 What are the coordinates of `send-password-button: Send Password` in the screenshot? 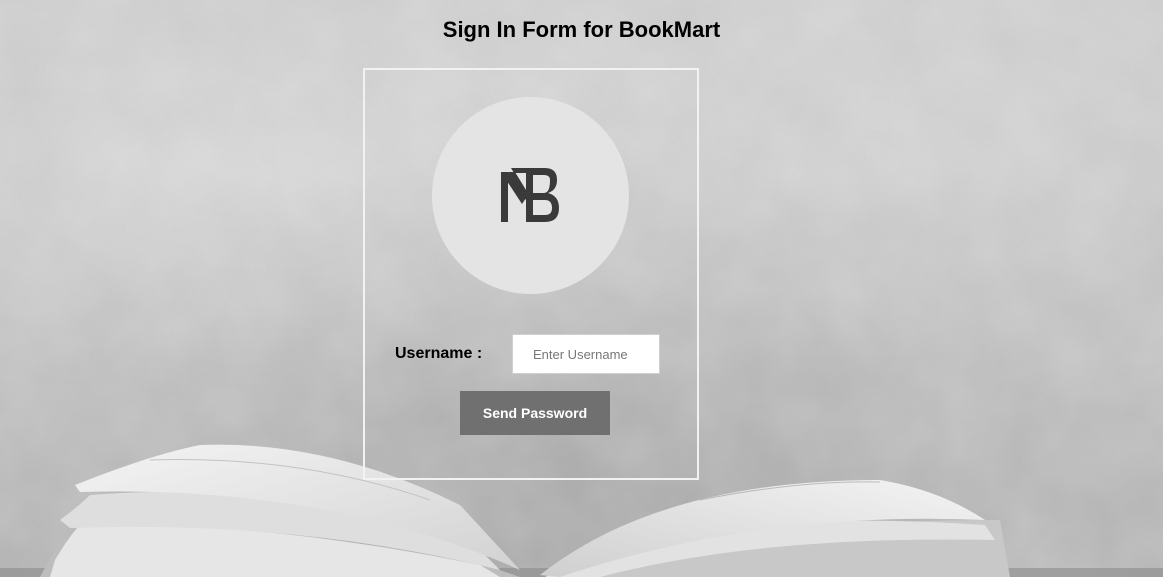 It's located at (535, 413).